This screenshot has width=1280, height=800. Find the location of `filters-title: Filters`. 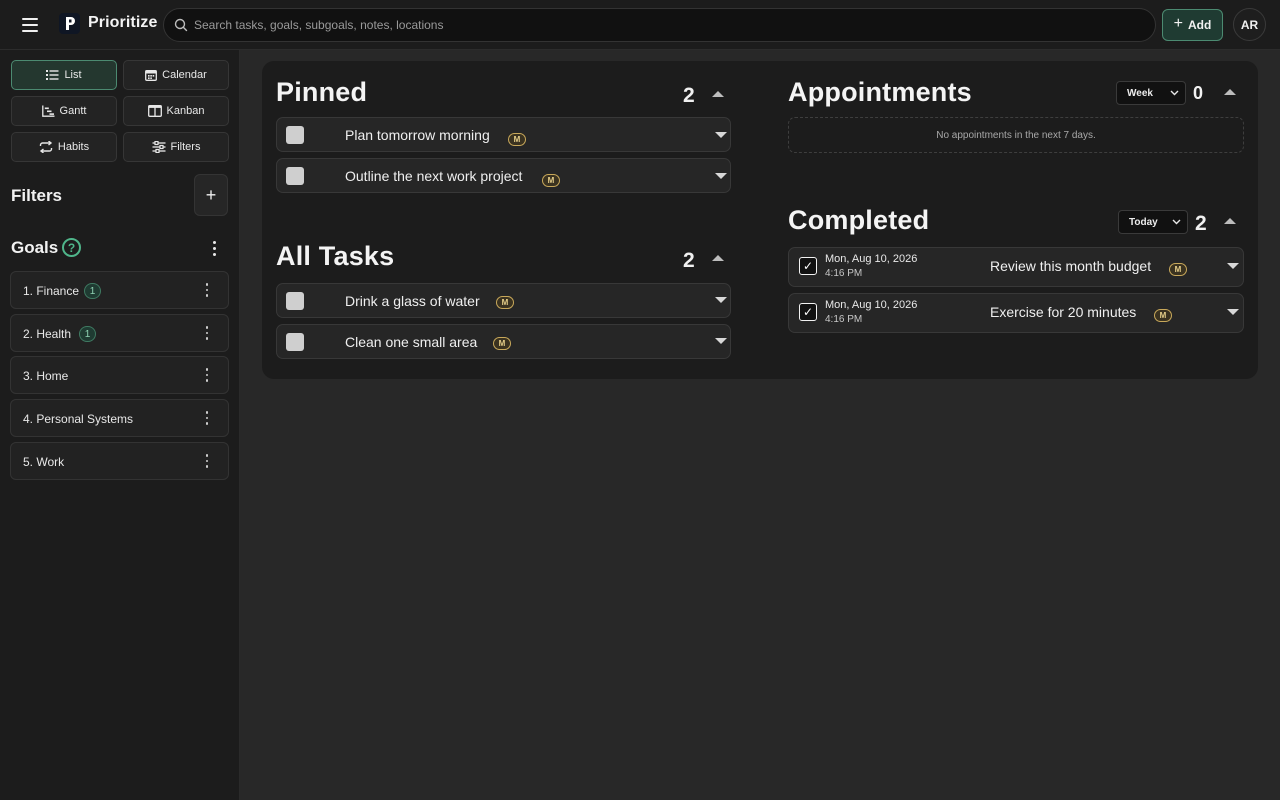

filters-title: Filters is located at coordinates (37, 195).